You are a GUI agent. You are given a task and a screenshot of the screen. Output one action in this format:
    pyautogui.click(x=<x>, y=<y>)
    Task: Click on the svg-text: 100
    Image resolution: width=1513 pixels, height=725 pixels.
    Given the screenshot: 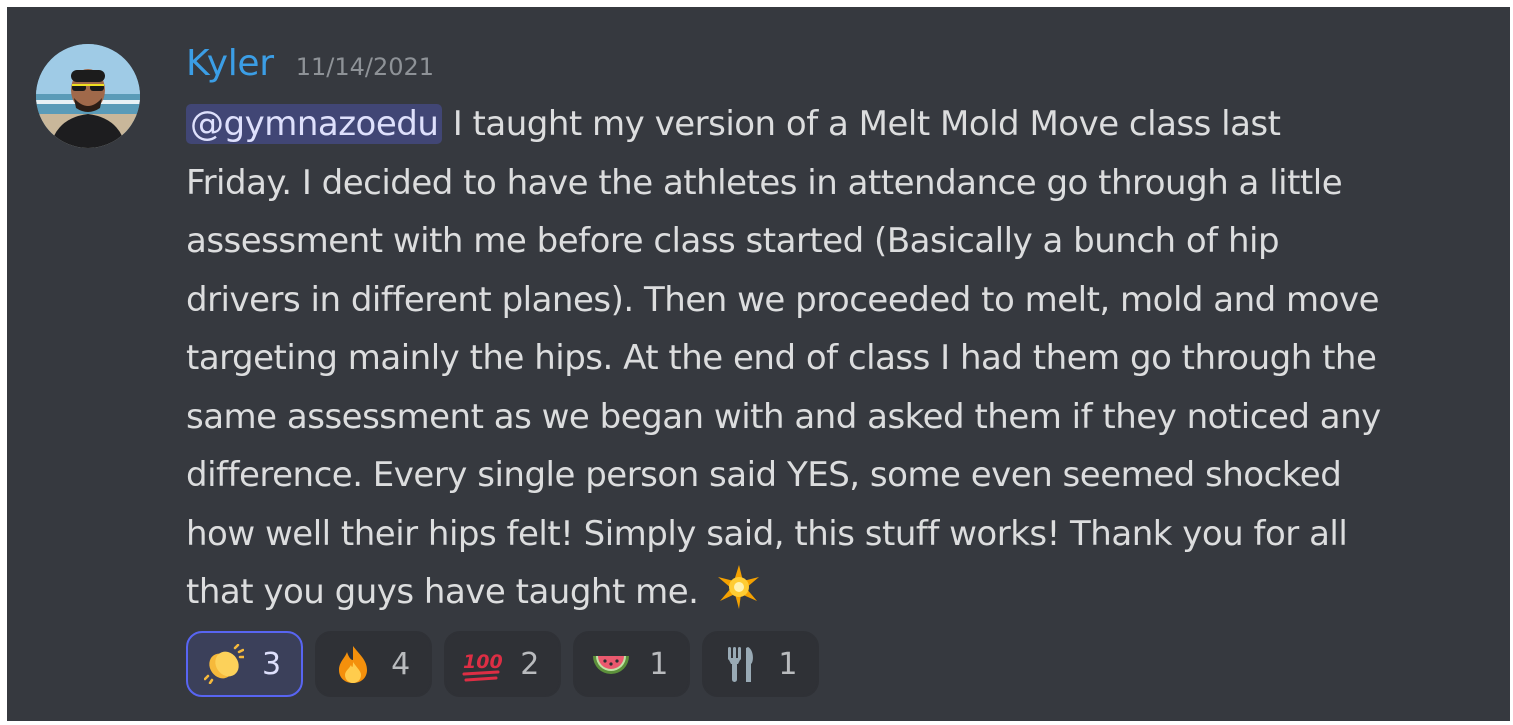 What is the action you would take?
    pyautogui.click(x=482, y=662)
    